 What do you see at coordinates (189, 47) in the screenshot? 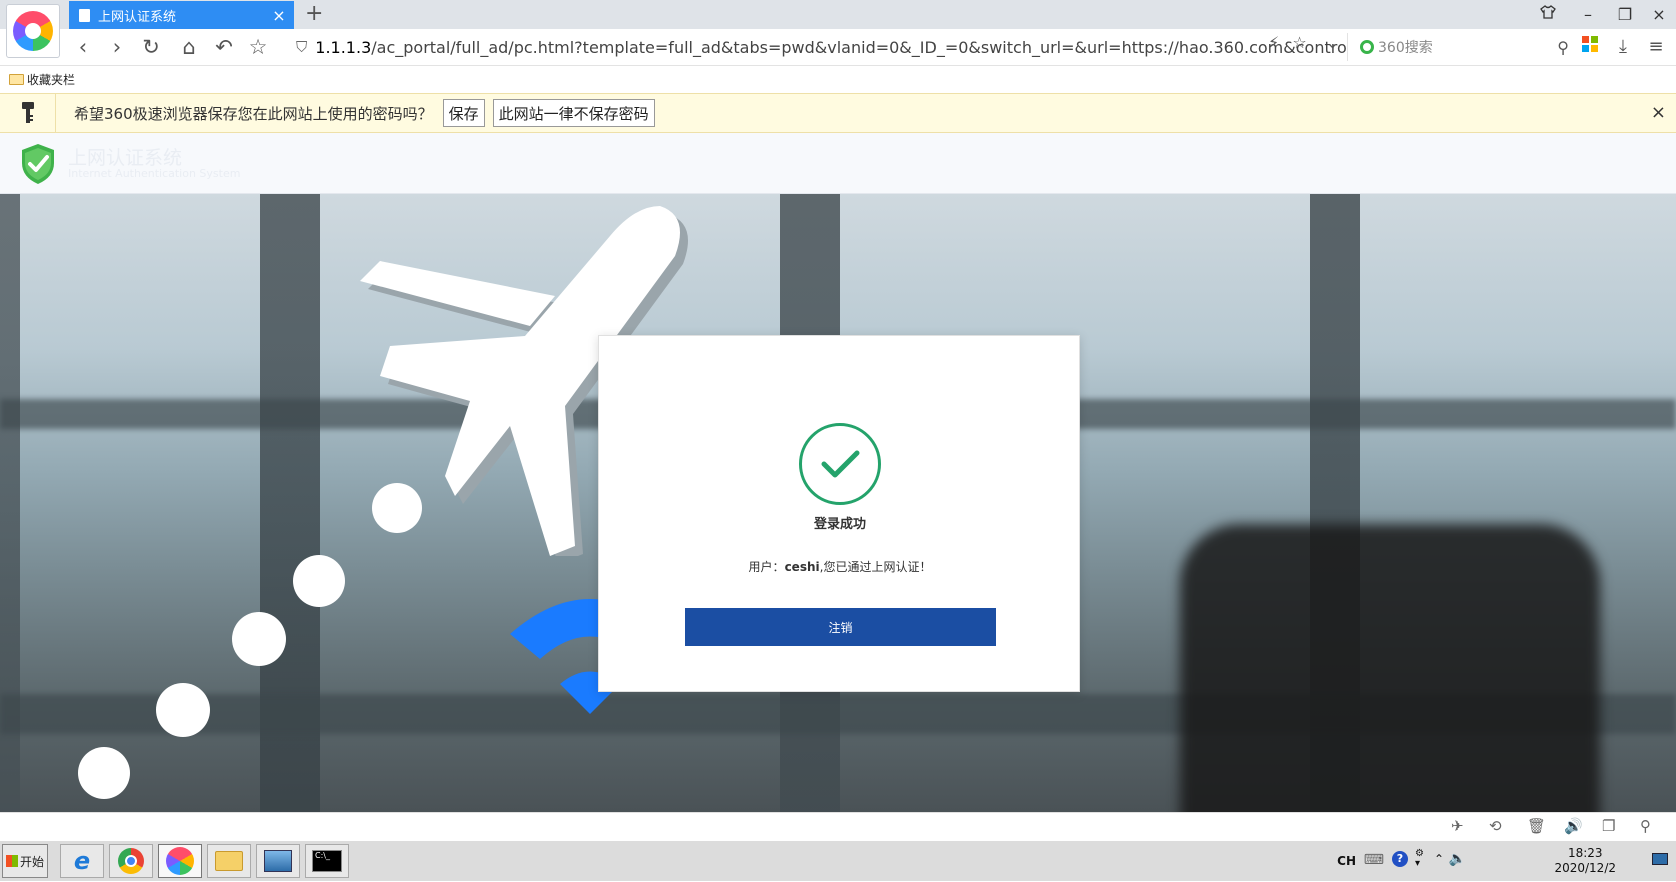
I see `home-icon: ⌂` at bounding box center [189, 47].